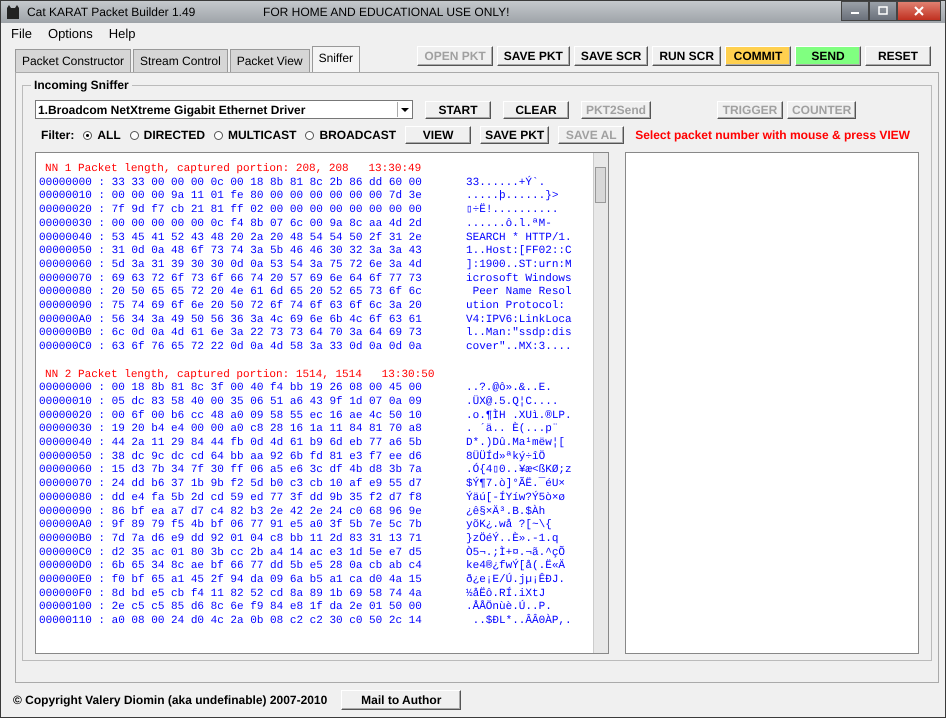 The image size is (946, 718). What do you see at coordinates (168, 135) in the screenshot?
I see `filter-radio: DIRECTED` at bounding box center [168, 135].